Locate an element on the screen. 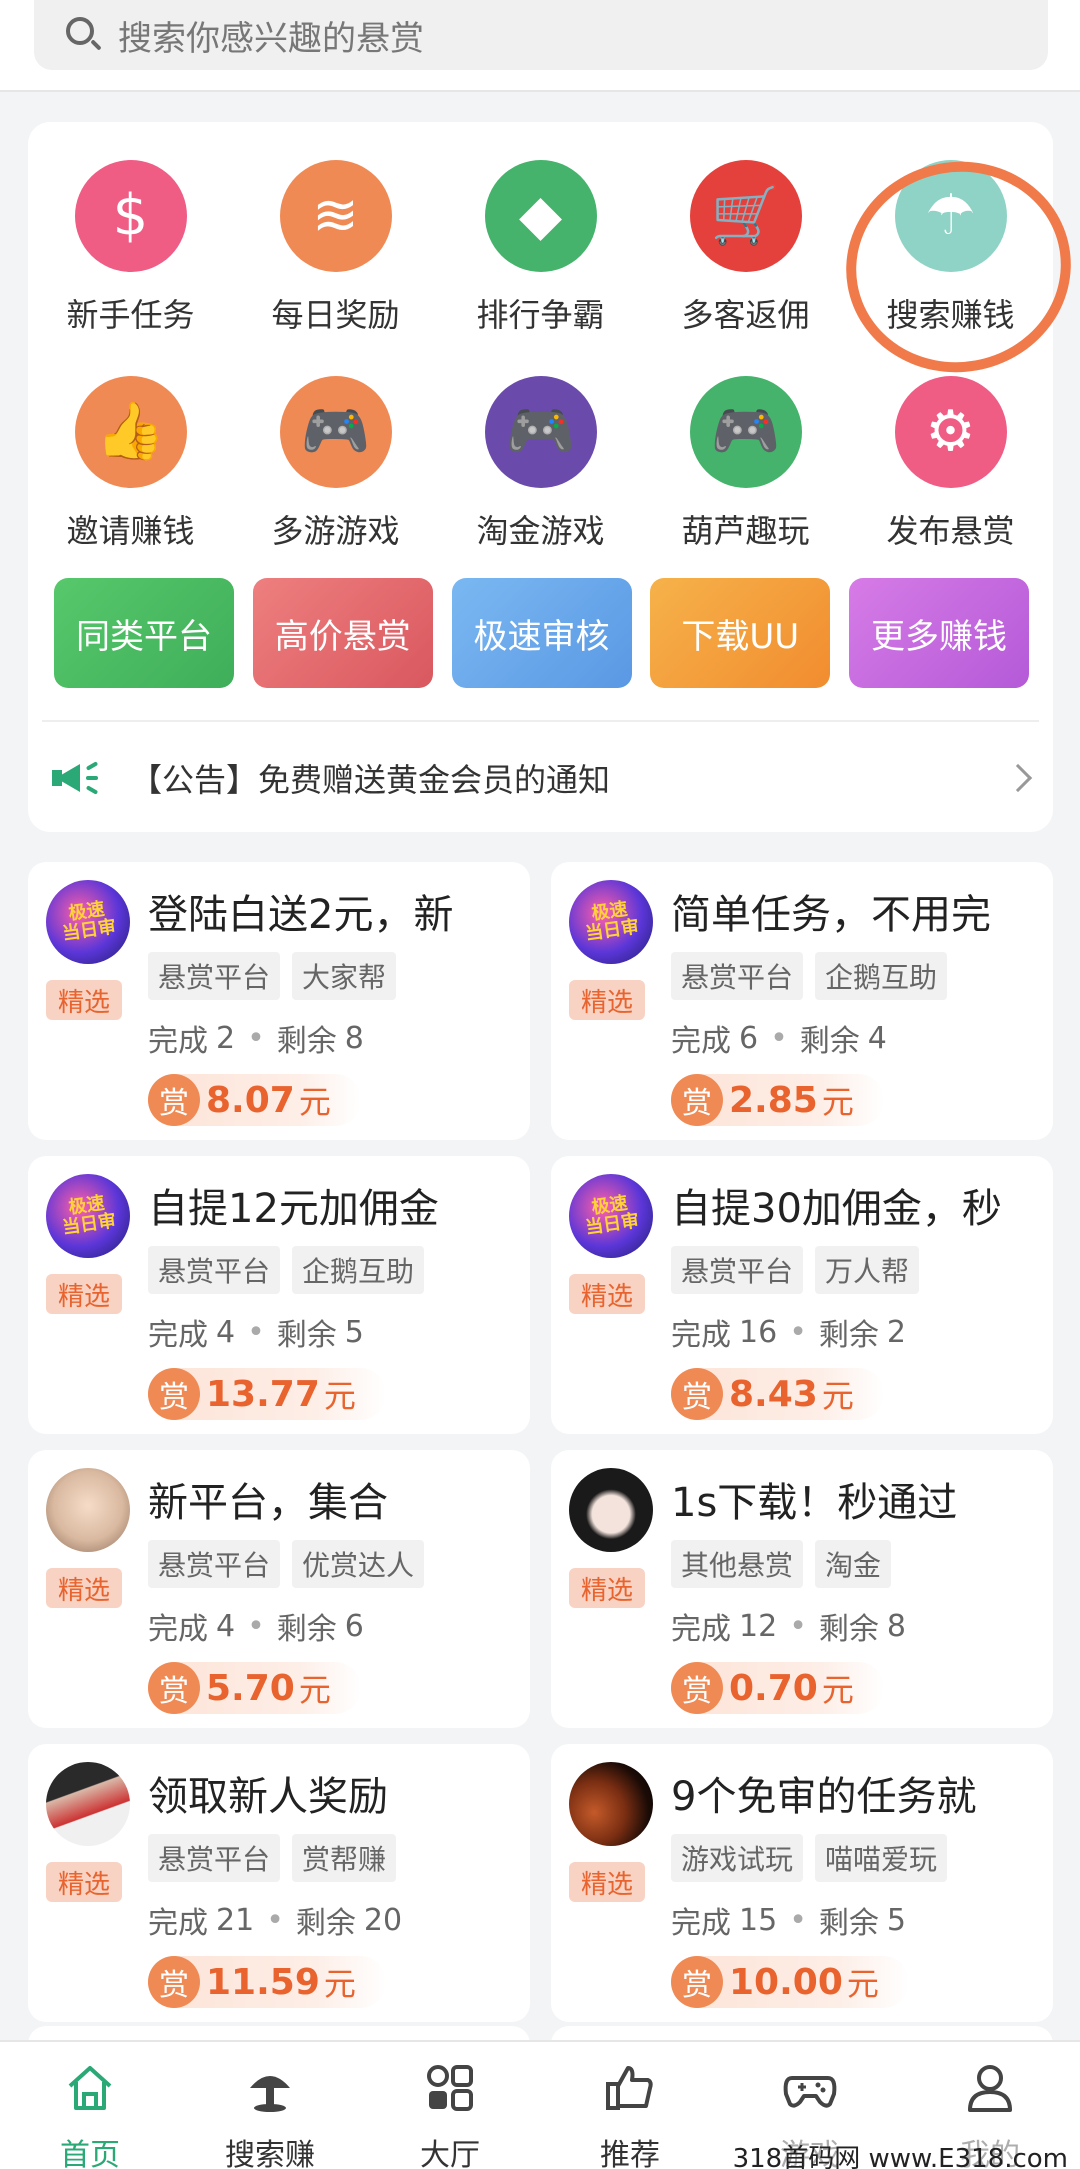  notice-row: 【公告】免费赠送黄金会员的通知 is located at coordinates (547, 778).